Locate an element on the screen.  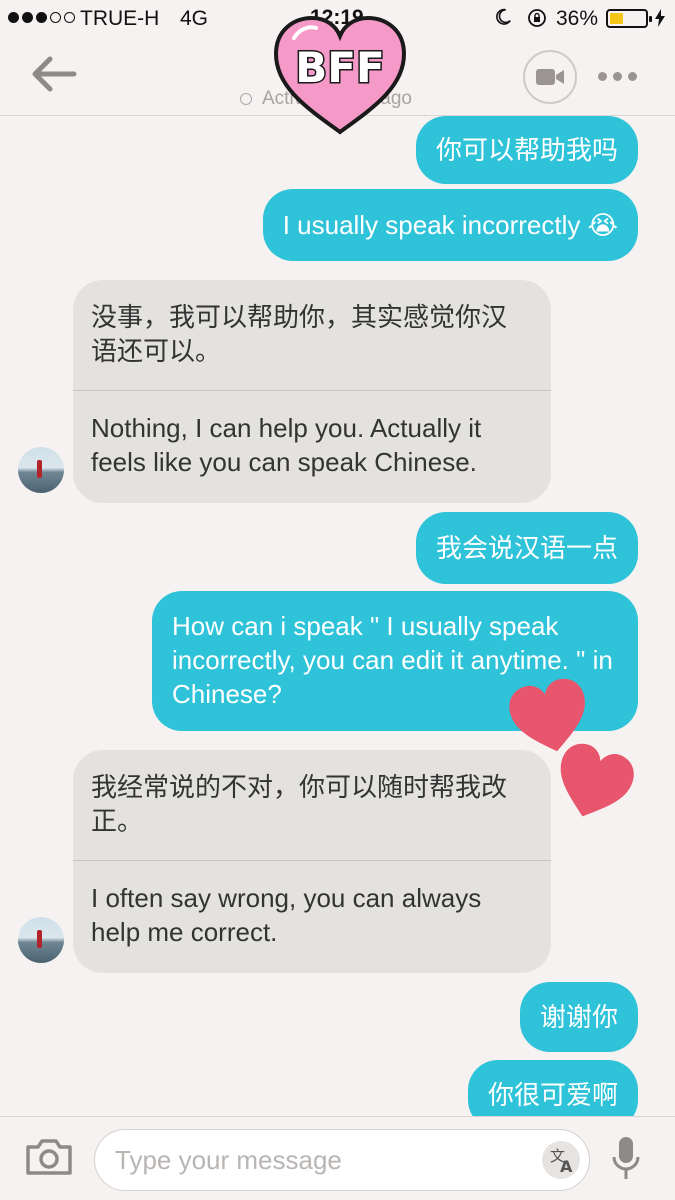
carrier-name: TRUE-H is located at coordinates (120, 18).